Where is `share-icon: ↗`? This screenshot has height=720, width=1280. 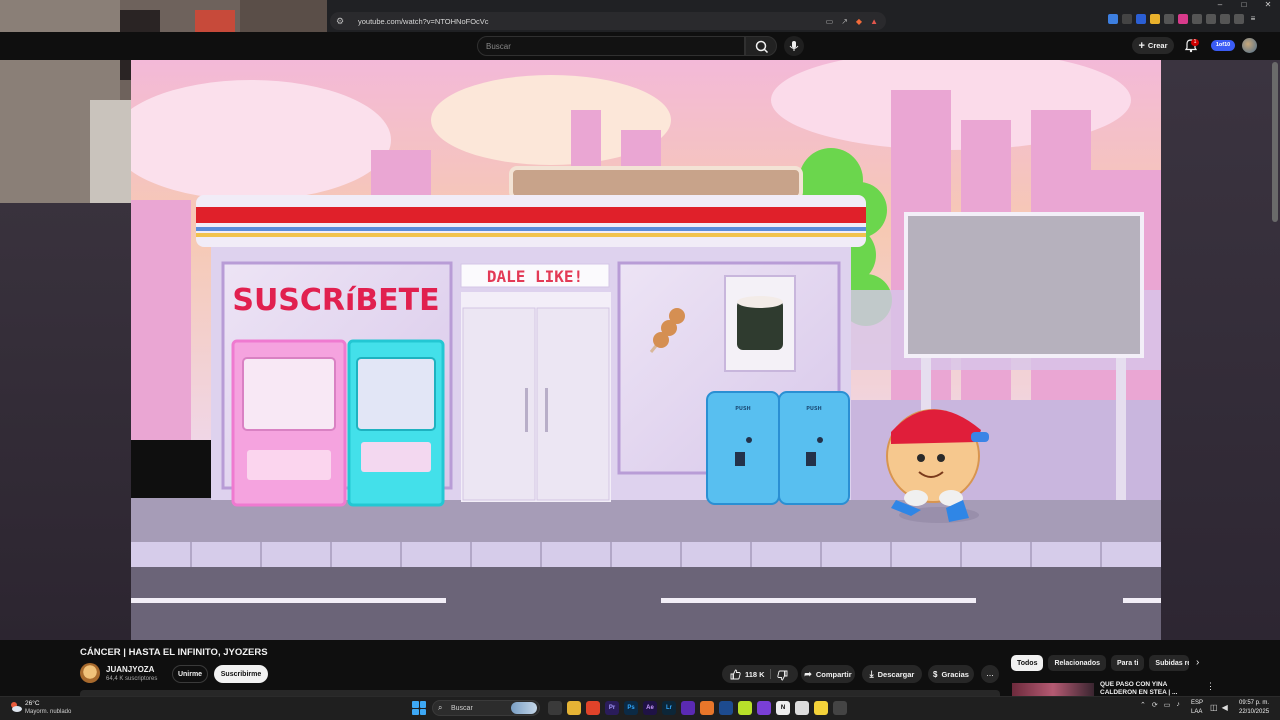
share-icon: ↗ is located at coordinates (844, 21).